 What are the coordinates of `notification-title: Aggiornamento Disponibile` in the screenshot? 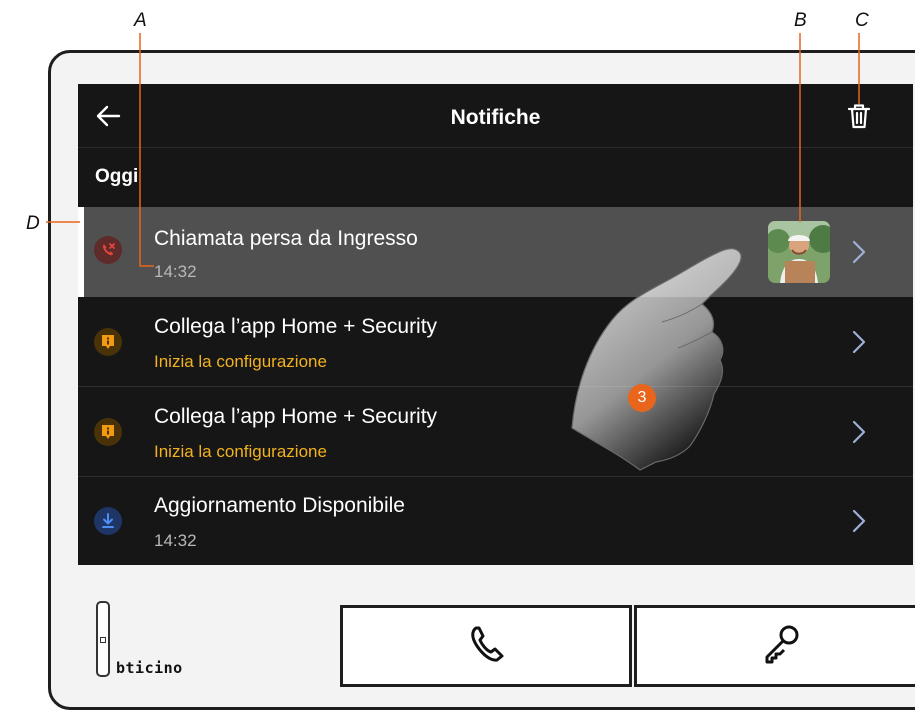 It's located at (279, 505).